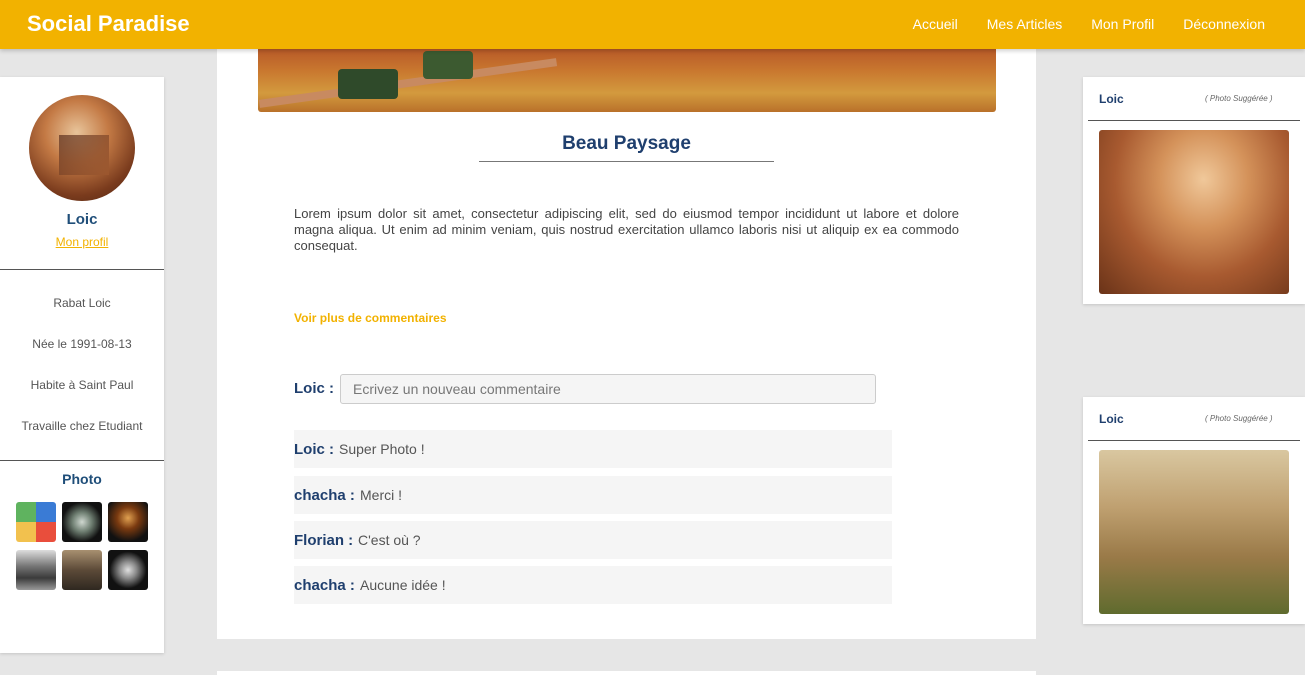 The width and height of the screenshot is (1305, 675). What do you see at coordinates (1224, 24) in the screenshot?
I see `nav-logout-link: Déconnexion` at bounding box center [1224, 24].